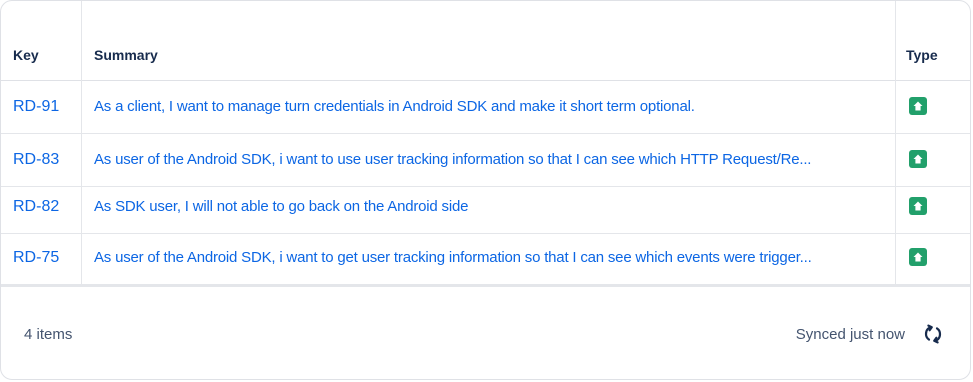 The height and width of the screenshot is (382, 973). Describe the element at coordinates (126, 55) in the screenshot. I see `column-header-summary: Summary` at that location.